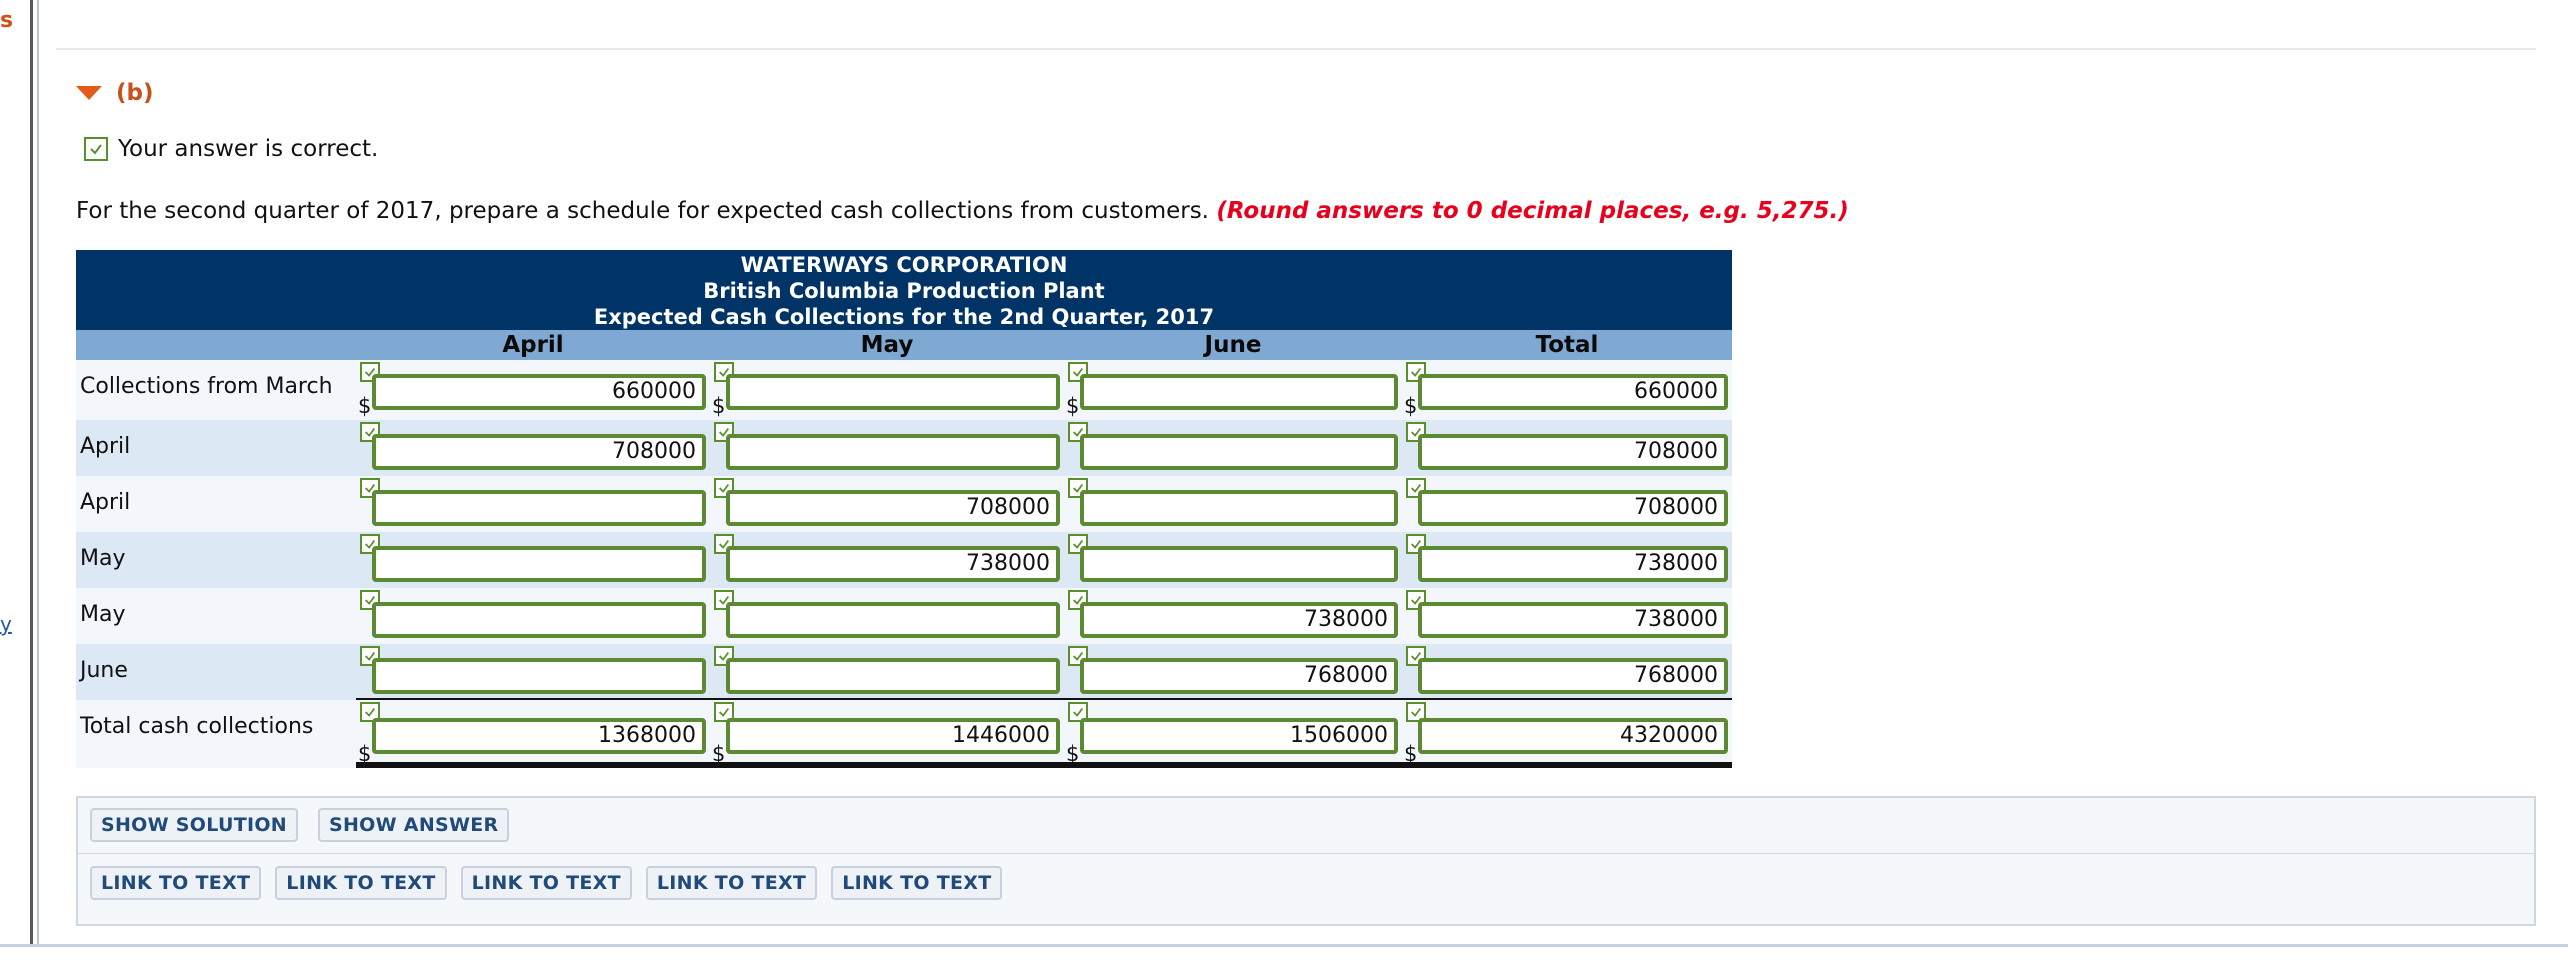  I want to click on answer-input-may: 1446000, so click(893, 736).